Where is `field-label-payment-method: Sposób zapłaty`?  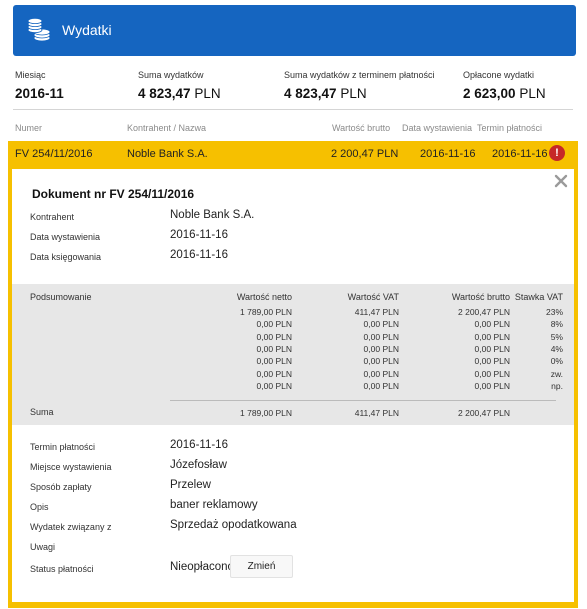
field-label-payment-method: Sposób zapłaty is located at coordinates (61, 487).